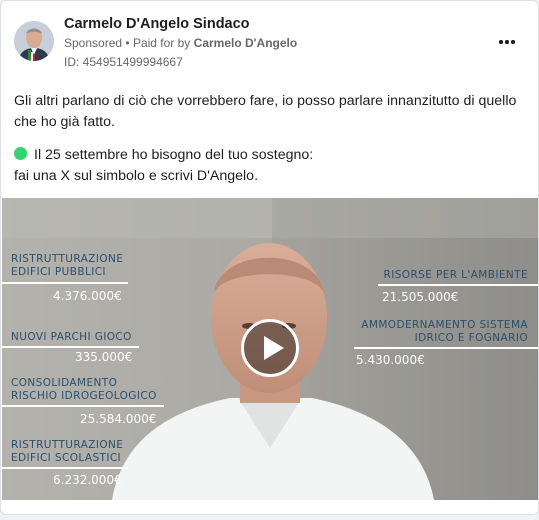 The image size is (539, 520). I want to click on overlay-value-edifici-pubblici: 4.376.000€, so click(87, 296).